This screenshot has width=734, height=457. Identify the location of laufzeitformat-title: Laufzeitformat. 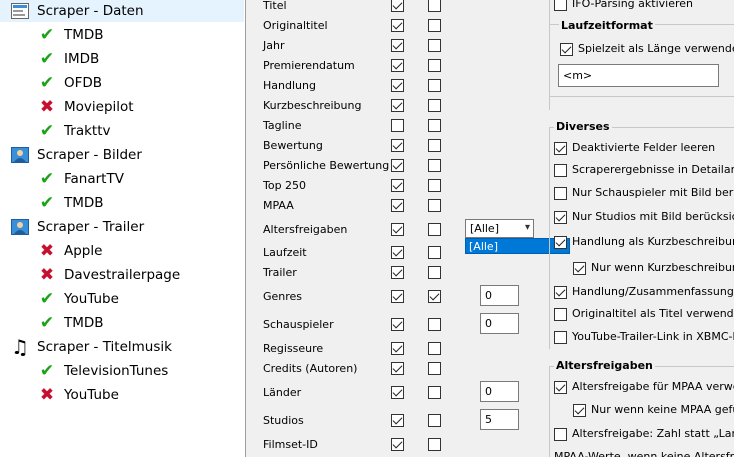
(607, 25).